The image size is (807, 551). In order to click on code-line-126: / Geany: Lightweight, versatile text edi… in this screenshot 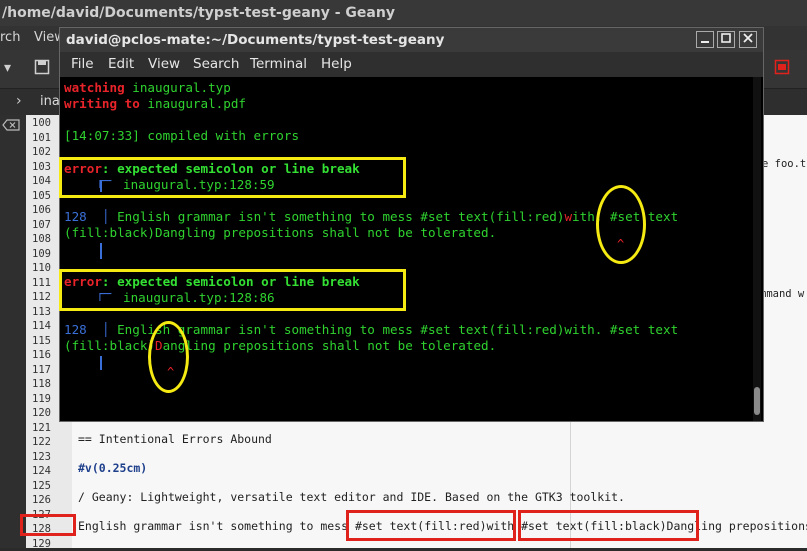, I will do `click(351, 497)`.